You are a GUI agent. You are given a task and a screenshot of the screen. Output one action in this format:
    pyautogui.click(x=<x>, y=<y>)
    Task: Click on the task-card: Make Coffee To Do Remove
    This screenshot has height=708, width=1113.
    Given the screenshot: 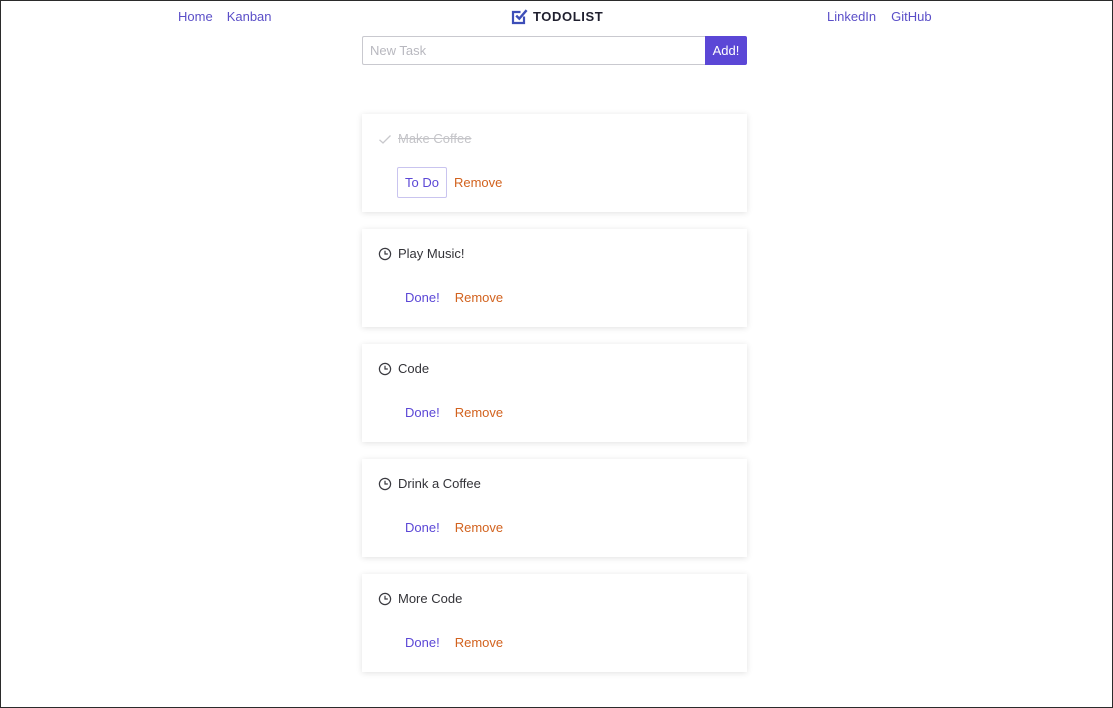 What is the action you would take?
    pyautogui.click(x=554, y=163)
    